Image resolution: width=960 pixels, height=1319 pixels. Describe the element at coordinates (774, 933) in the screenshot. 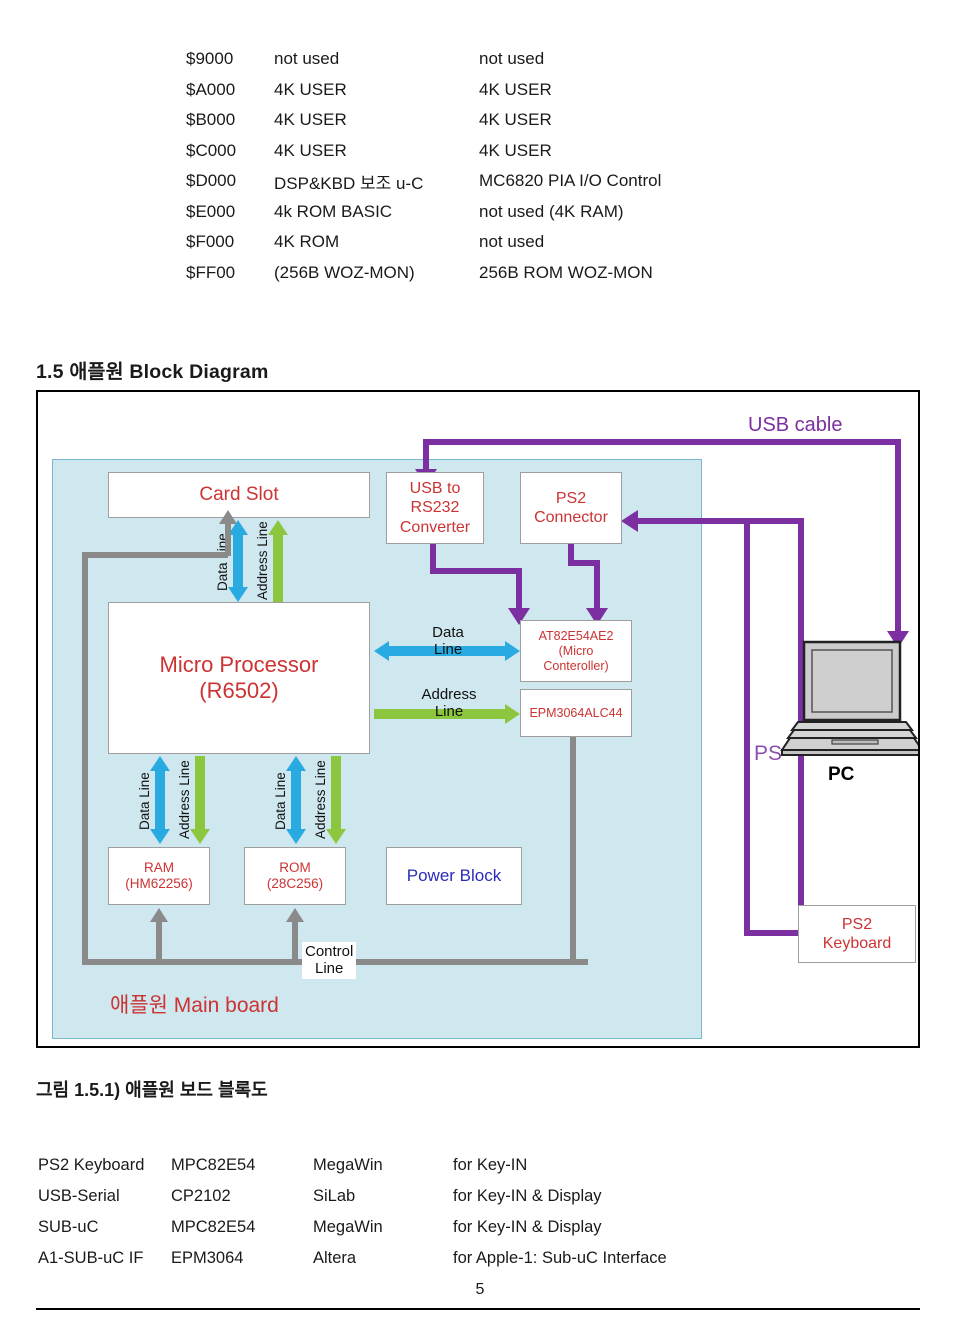

I see `ps2-cable-segment-to-keyboard` at that location.